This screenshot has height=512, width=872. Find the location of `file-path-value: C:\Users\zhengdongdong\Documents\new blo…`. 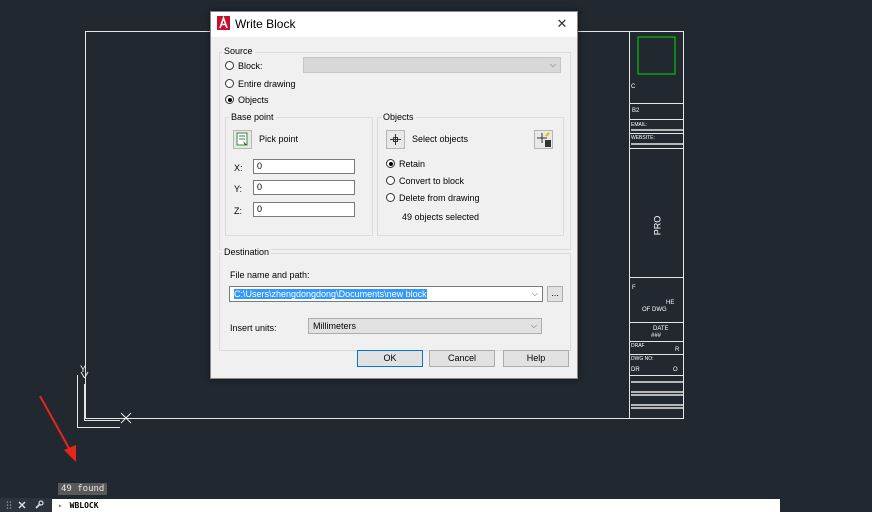

file-path-value: C:\Users\zhengdongdong\Documents\new blo… is located at coordinates (330, 294).